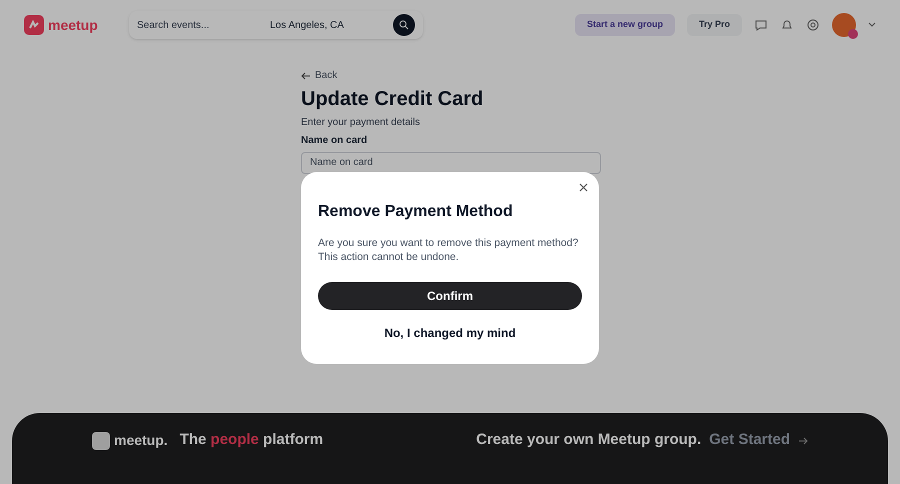  I want to click on close-icon, so click(583, 187).